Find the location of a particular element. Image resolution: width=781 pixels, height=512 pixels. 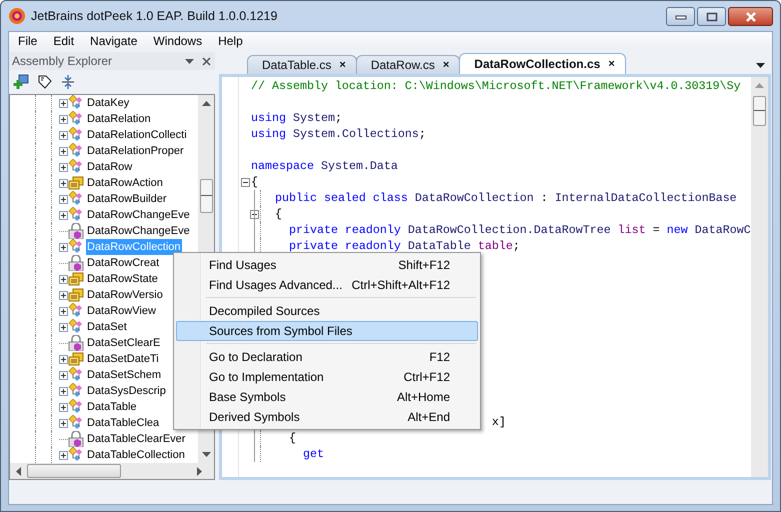

tree-item: DataRelationCollecti is located at coordinates (137, 135).